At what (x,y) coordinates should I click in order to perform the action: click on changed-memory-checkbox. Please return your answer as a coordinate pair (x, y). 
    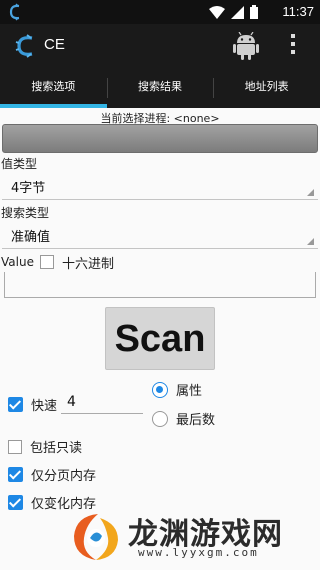
    Looking at the image, I should click on (15, 502).